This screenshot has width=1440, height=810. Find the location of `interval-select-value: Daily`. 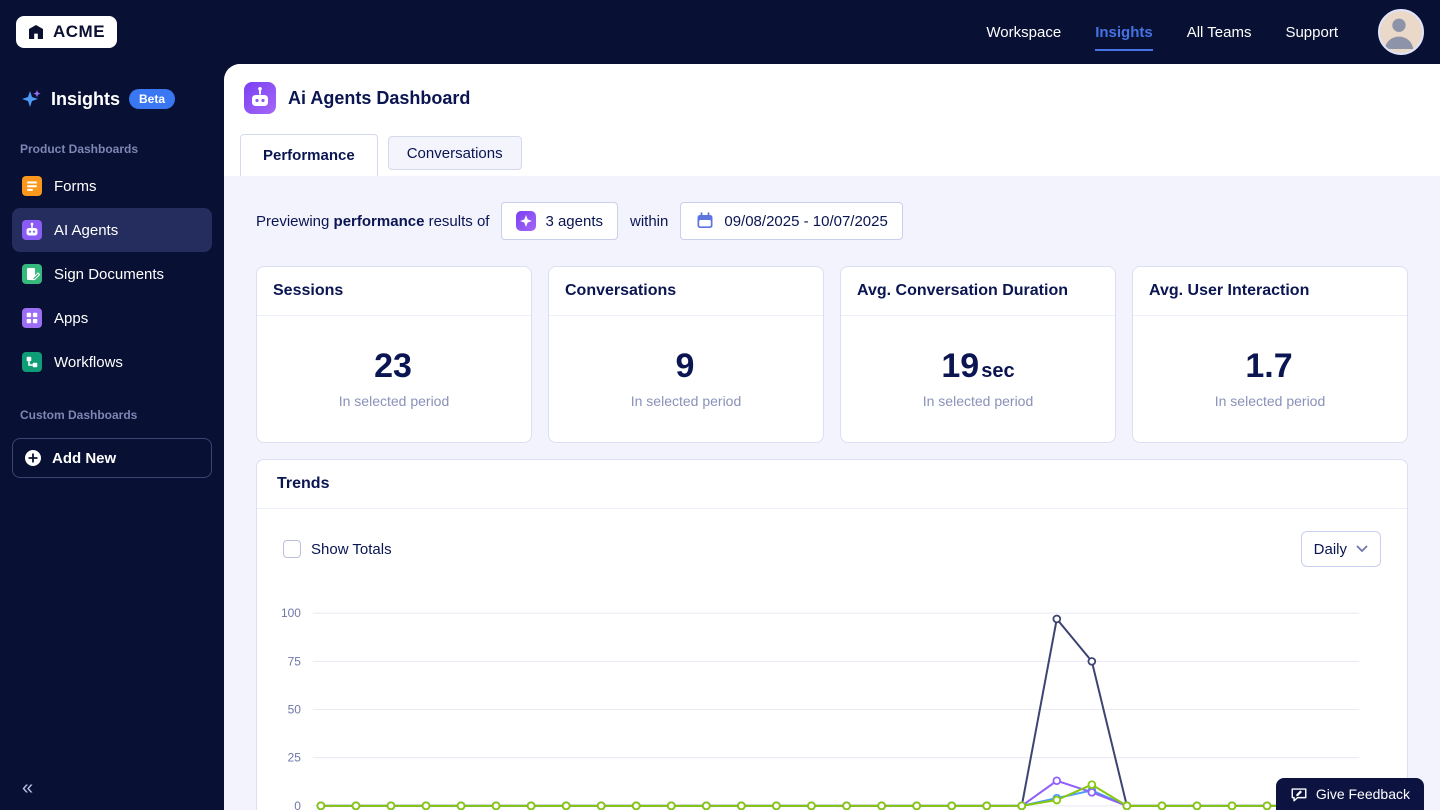

interval-select-value: Daily is located at coordinates (1330, 549).